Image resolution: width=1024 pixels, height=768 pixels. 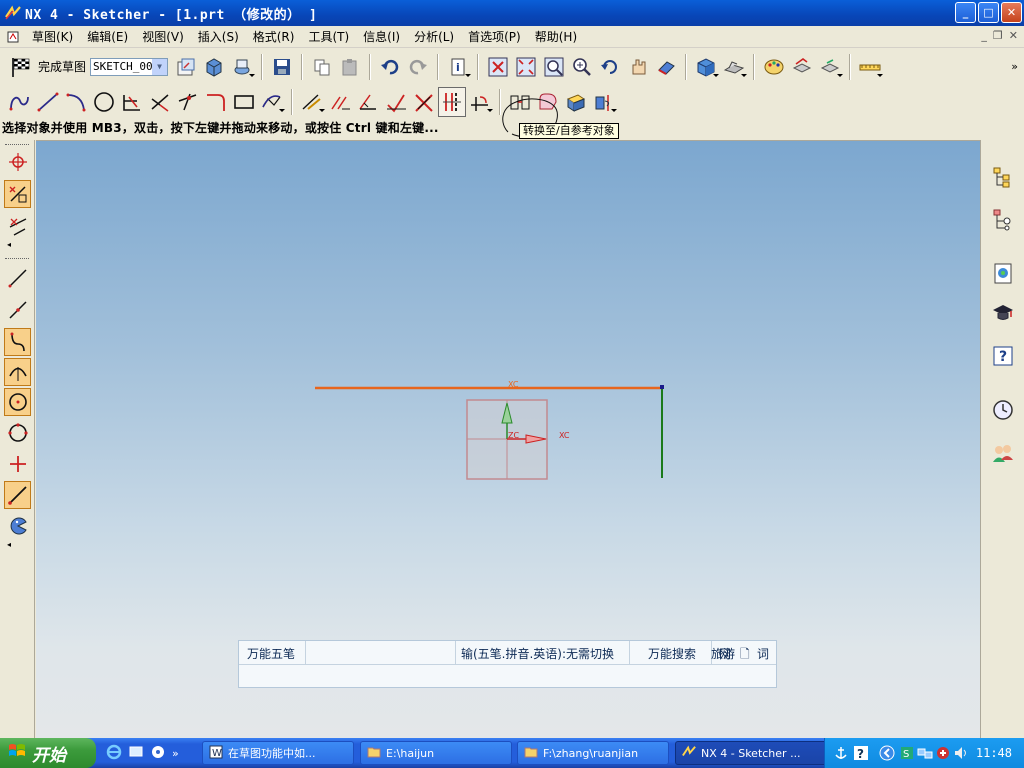 What do you see at coordinates (216, 102) in the screenshot?
I see `fillet-icon` at bounding box center [216, 102].